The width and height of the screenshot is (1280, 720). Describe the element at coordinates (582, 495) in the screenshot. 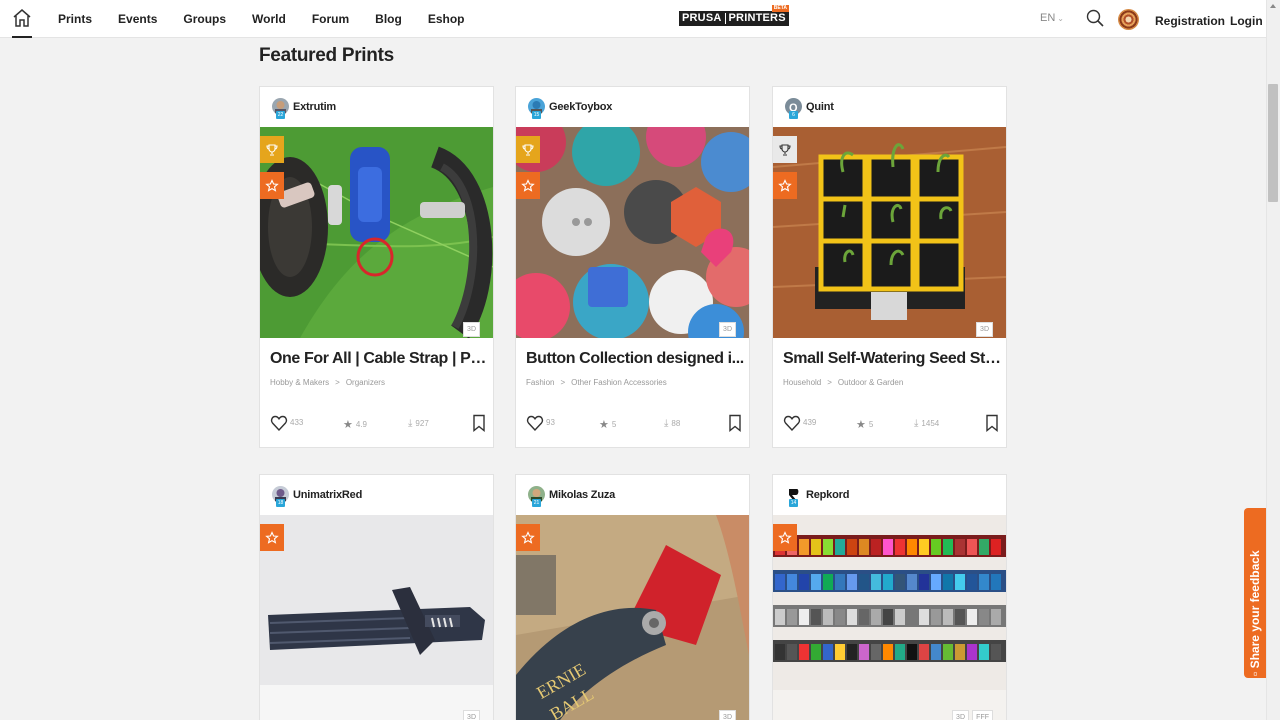

I see `author-name: Mikolas Zuza` at that location.